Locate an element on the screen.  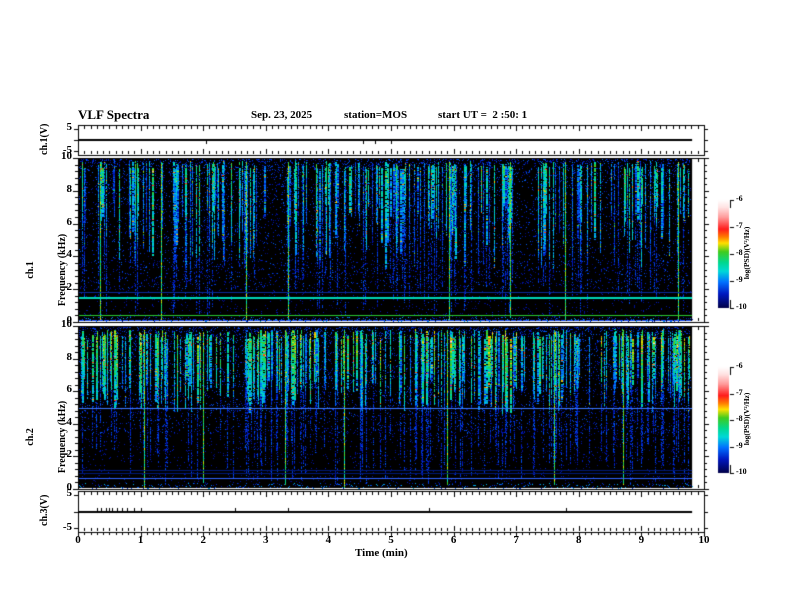
colorbar2-tick-label: -8 is located at coordinates (739, 418).